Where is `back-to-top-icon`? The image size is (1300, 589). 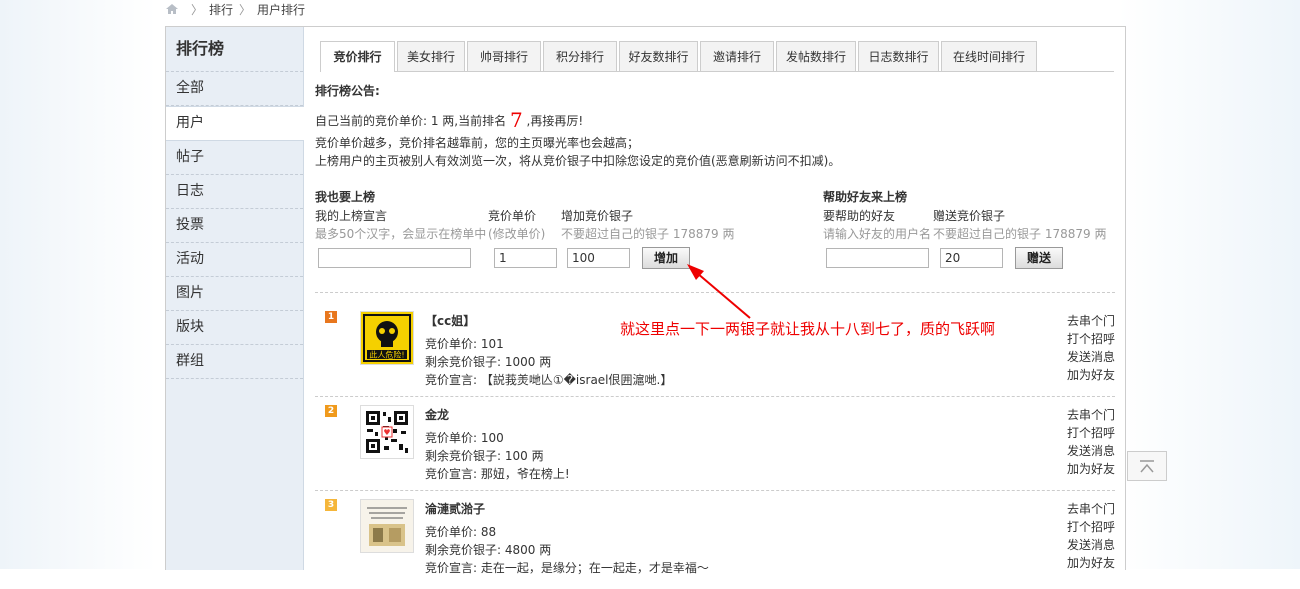 back-to-top-icon is located at coordinates (1147, 466).